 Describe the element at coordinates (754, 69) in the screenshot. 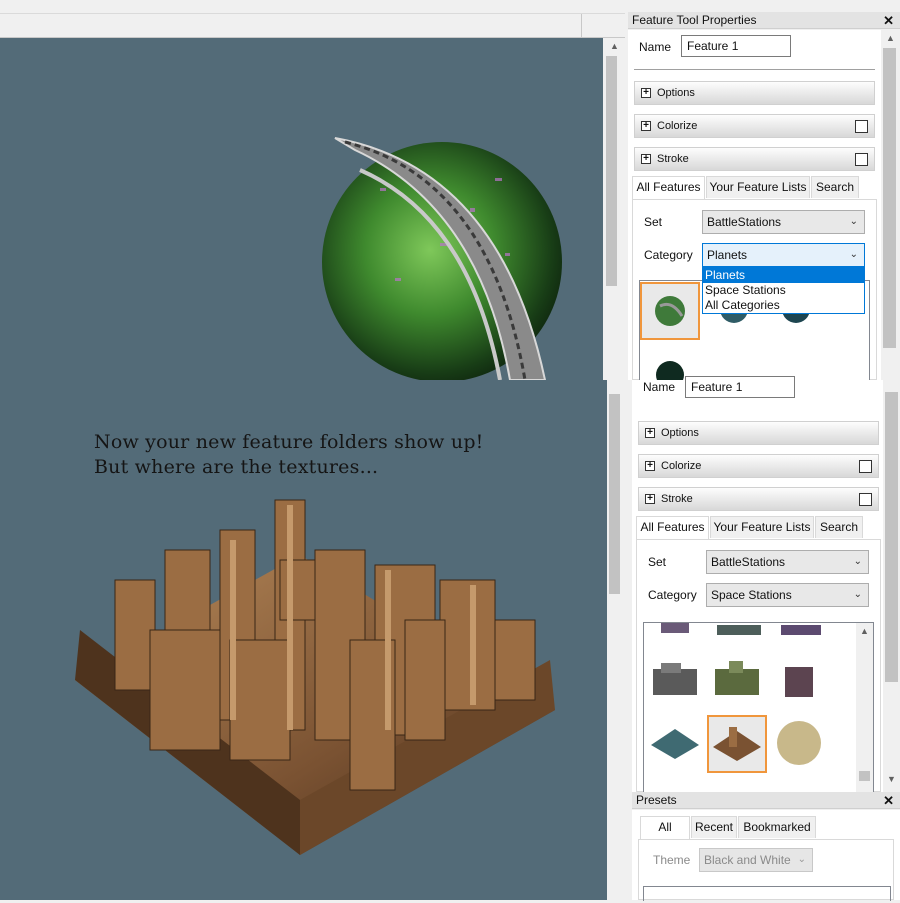

I see `divider` at that location.